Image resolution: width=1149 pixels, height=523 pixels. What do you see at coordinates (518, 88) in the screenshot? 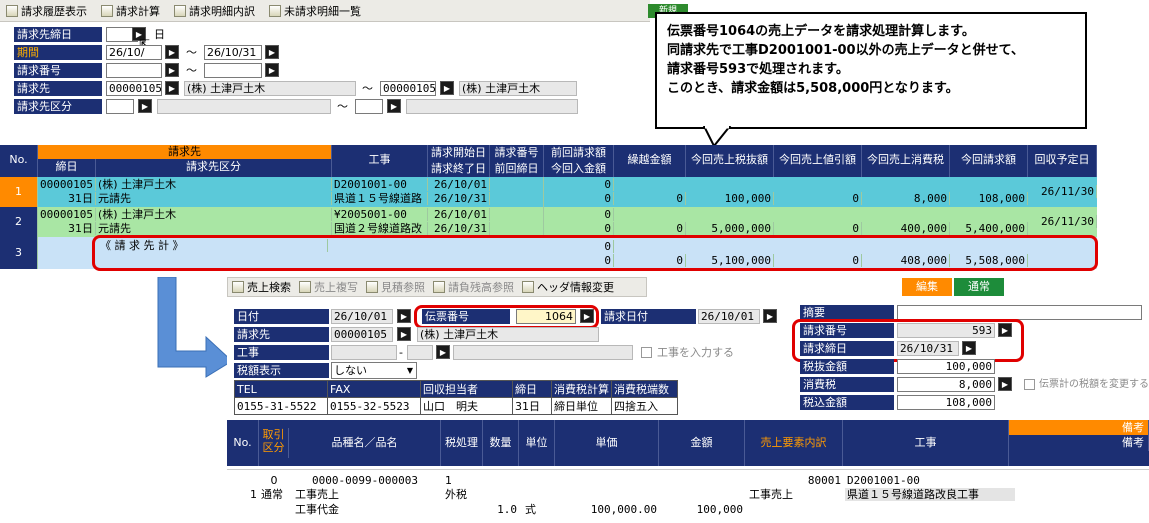
I see `customer-to-name: (株) 土津戸土木` at bounding box center [518, 88].